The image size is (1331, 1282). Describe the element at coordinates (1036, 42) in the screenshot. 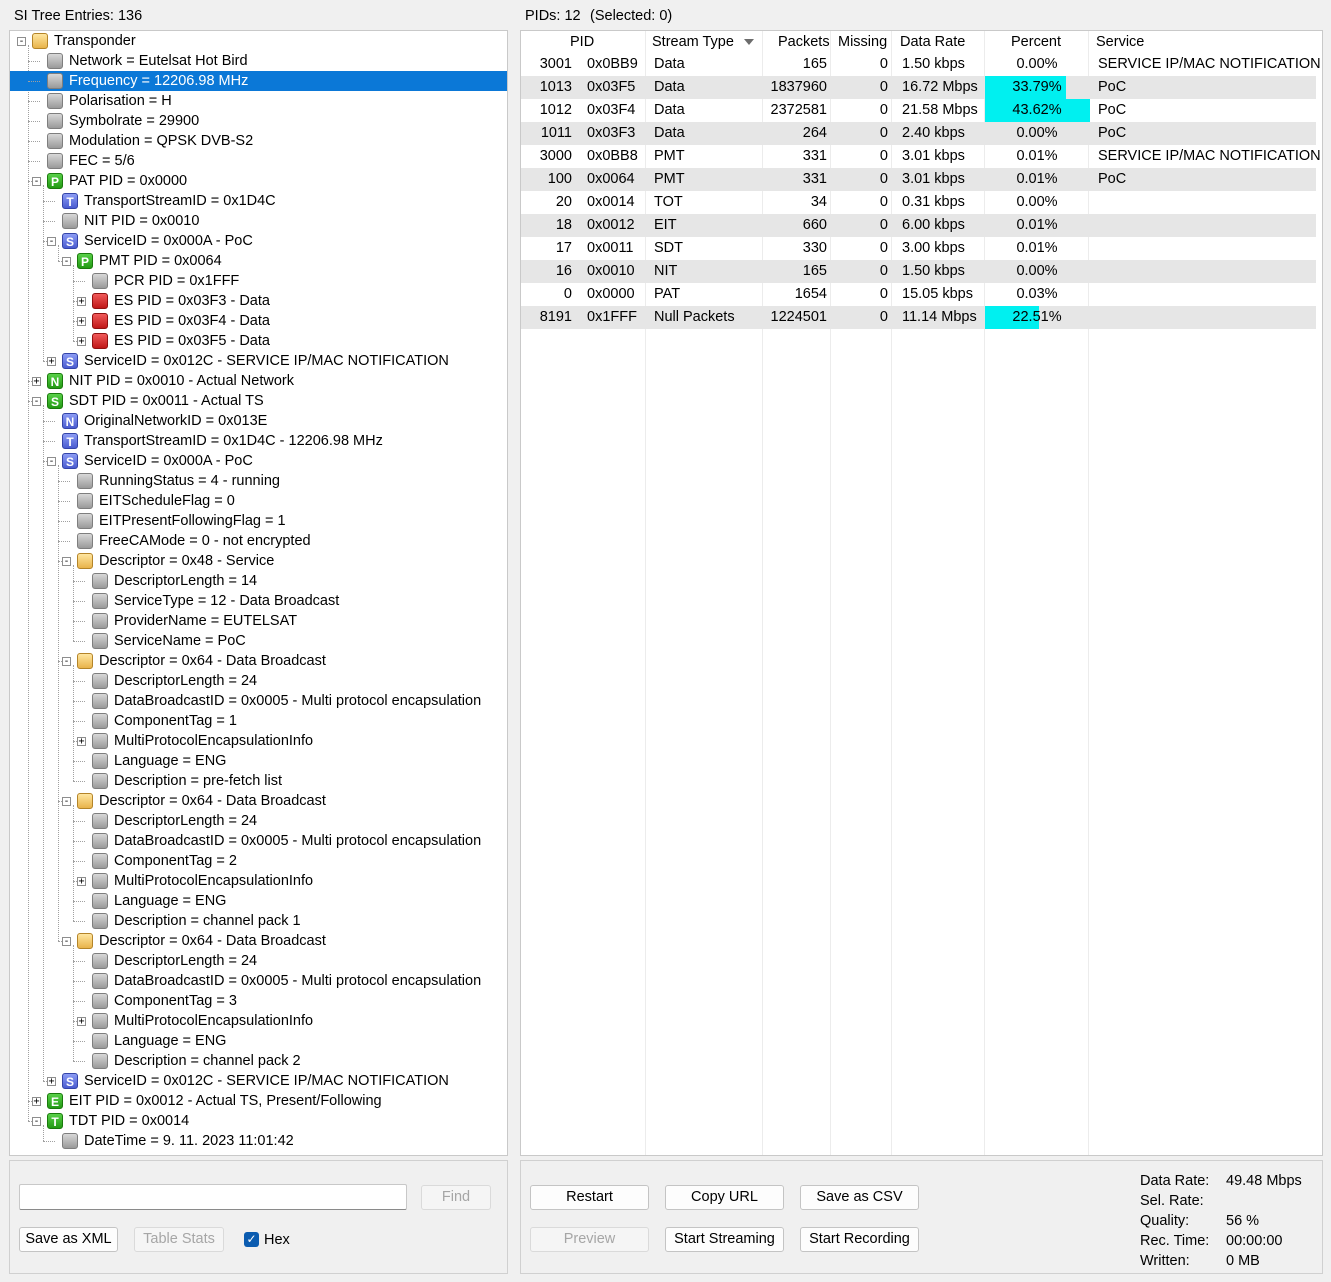

I see `column-header-percent: Percent` at that location.